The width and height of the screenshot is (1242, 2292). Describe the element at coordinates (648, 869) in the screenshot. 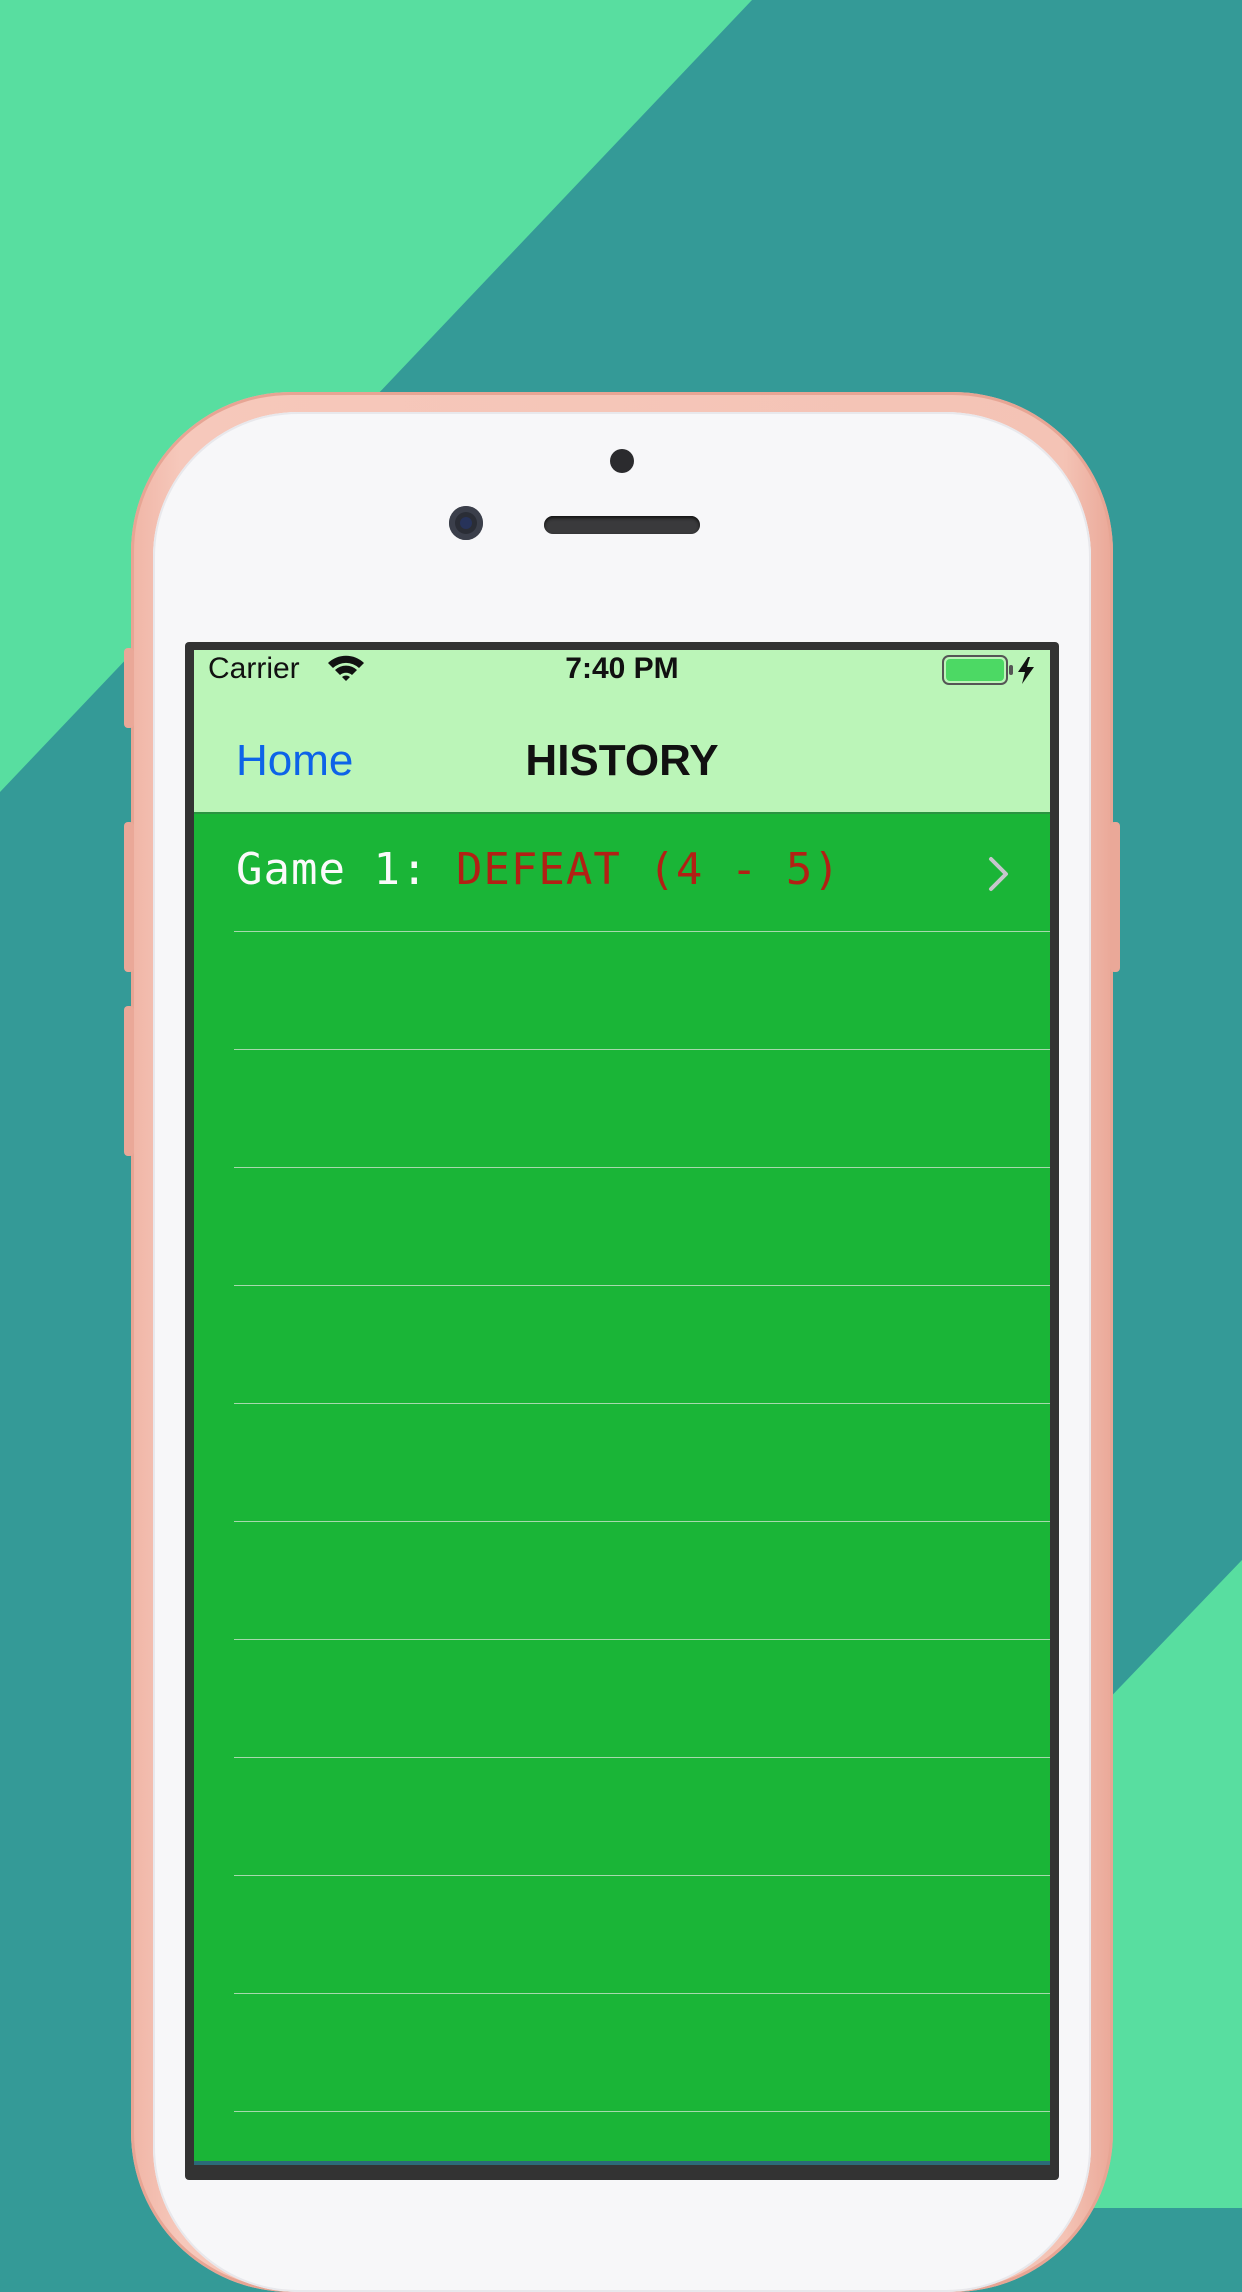

I see `game-result: DEFEAT (4 - 5)` at that location.